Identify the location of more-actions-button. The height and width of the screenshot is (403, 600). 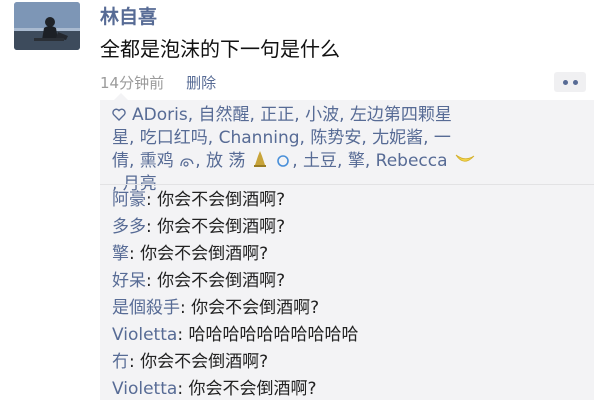
(570, 82).